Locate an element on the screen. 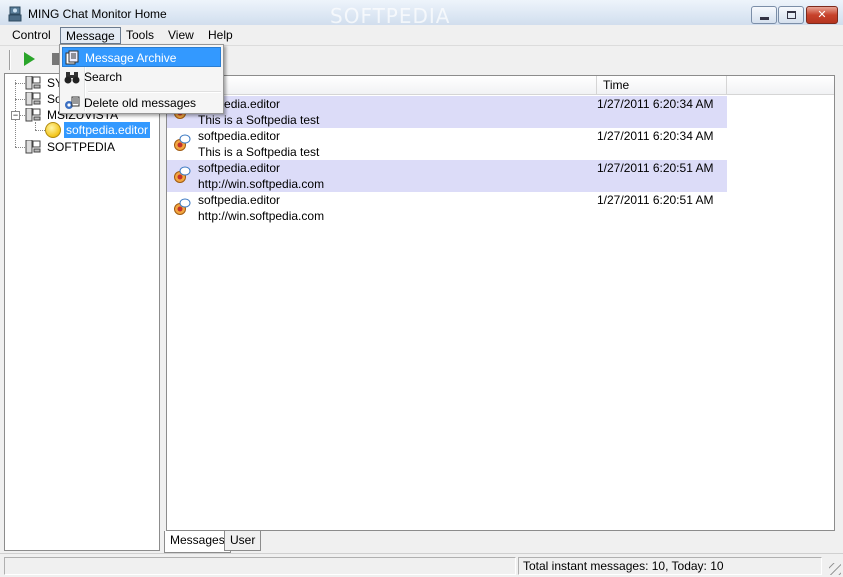 The height and width of the screenshot is (577, 843). collapse-icon: − is located at coordinates (15, 115).